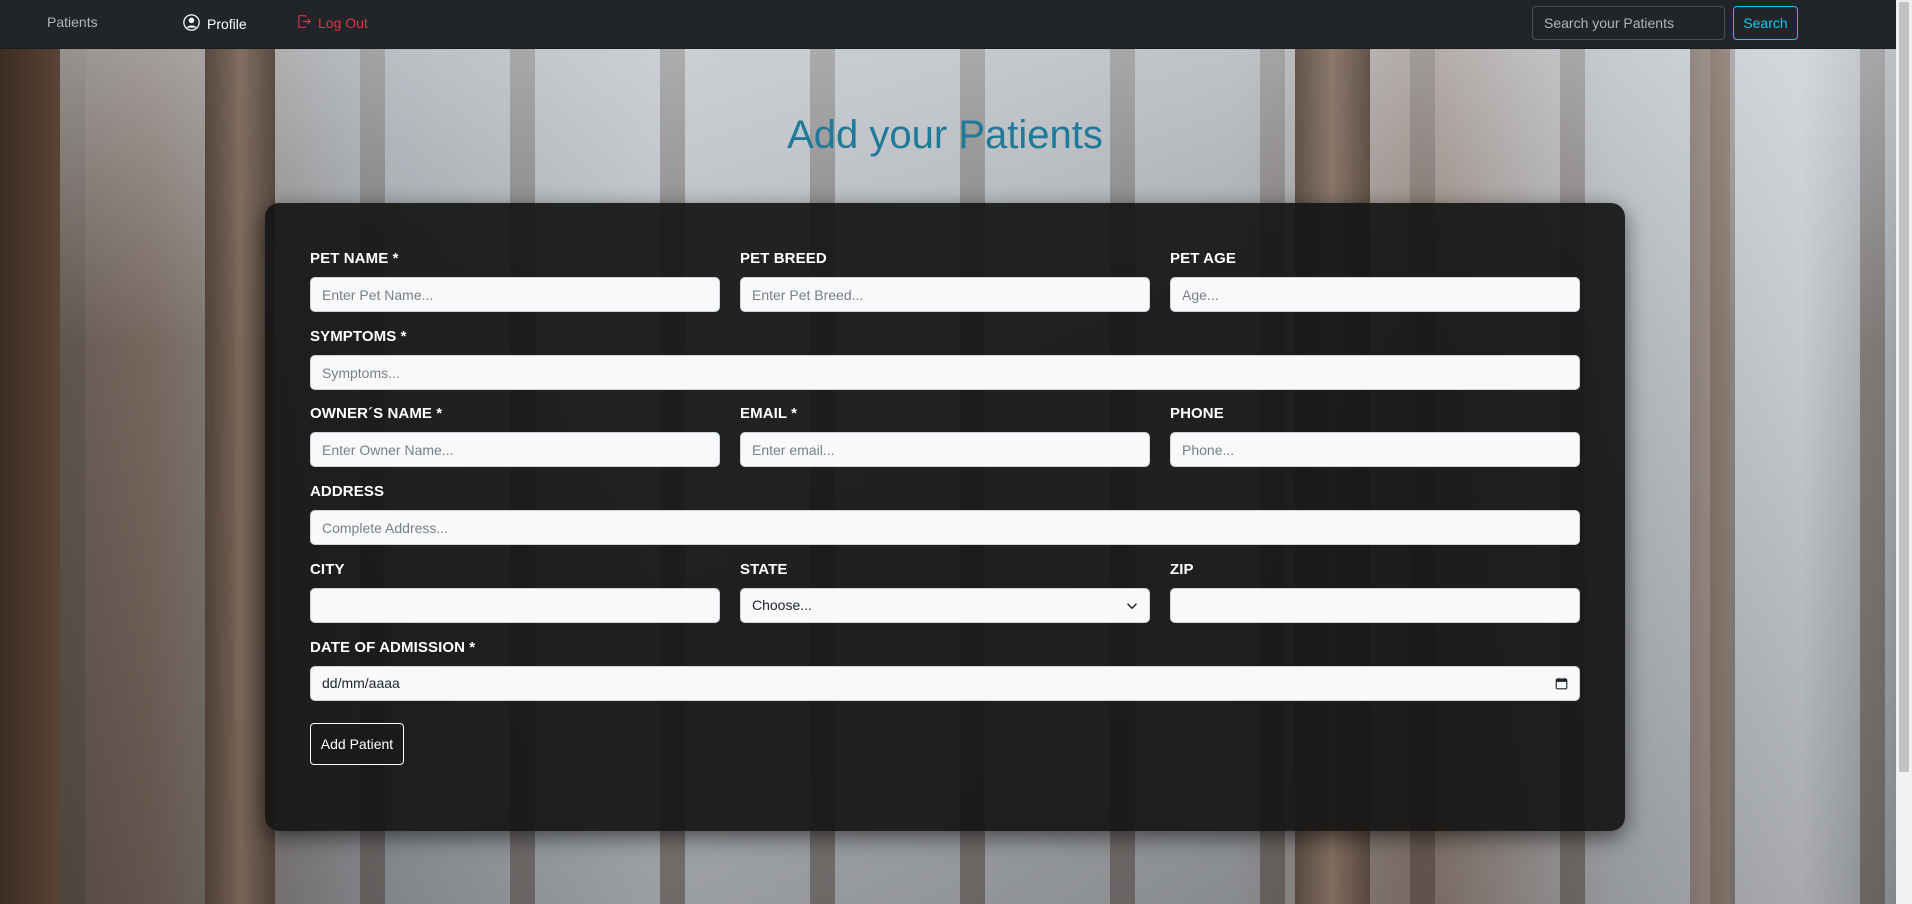  What do you see at coordinates (1904, 387) in the screenshot?
I see `scrollbar-thumb` at bounding box center [1904, 387].